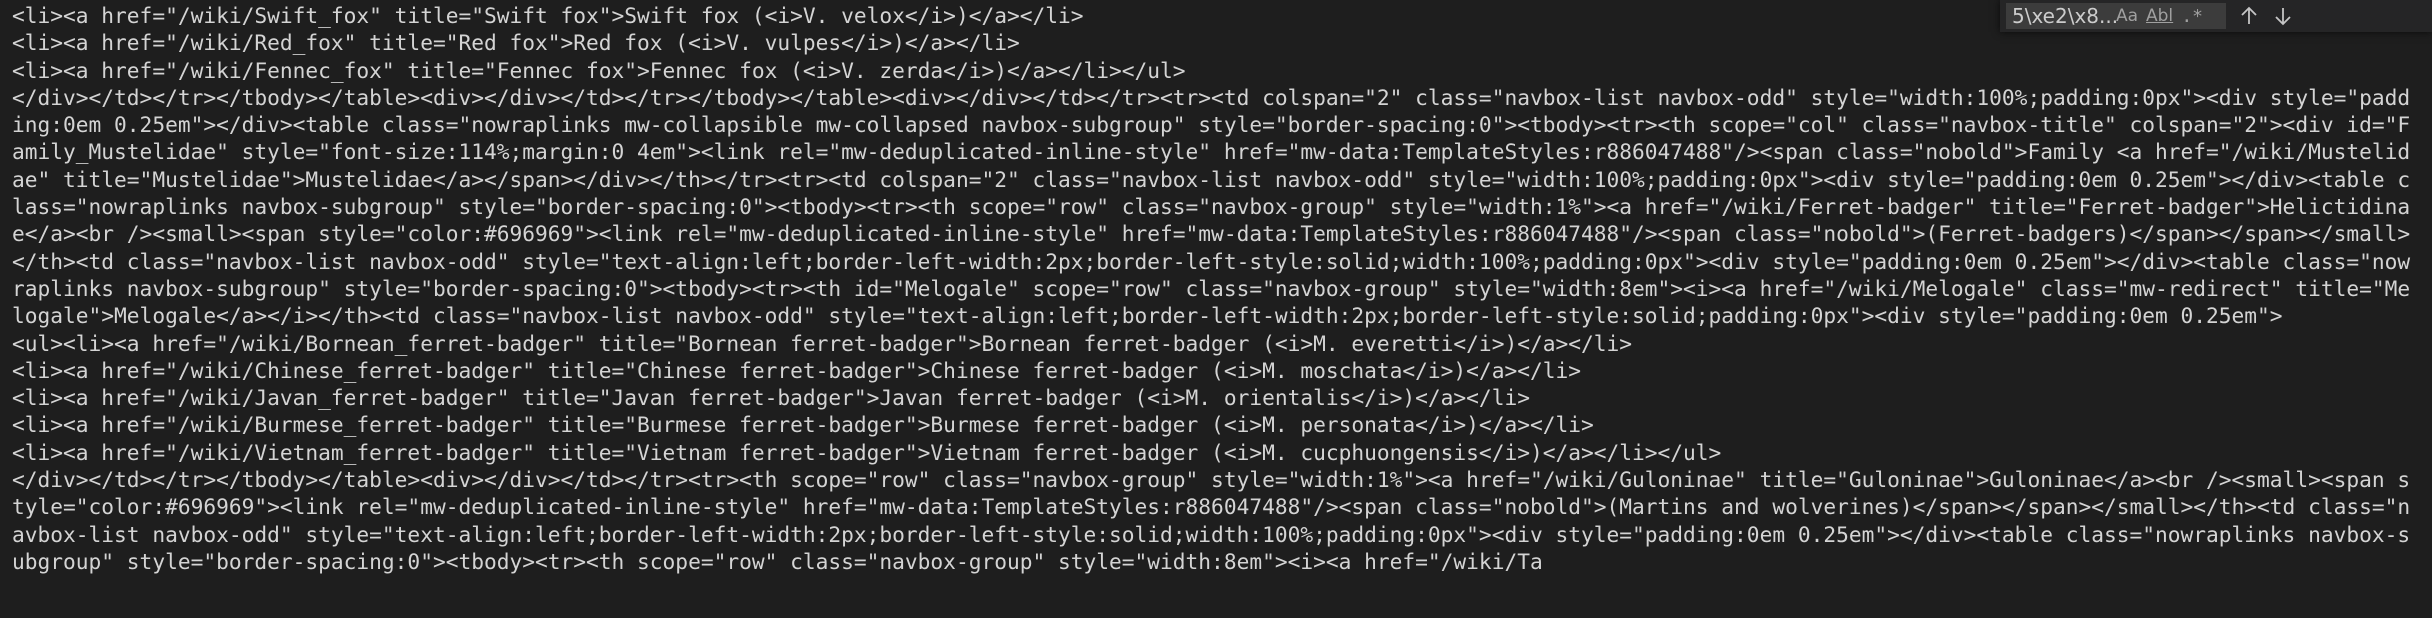 This screenshot has height=618, width=2432. What do you see at coordinates (2192, 16) in the screenshot?
I see `regex-toggle: .*` at bounding box center [2192, 16].